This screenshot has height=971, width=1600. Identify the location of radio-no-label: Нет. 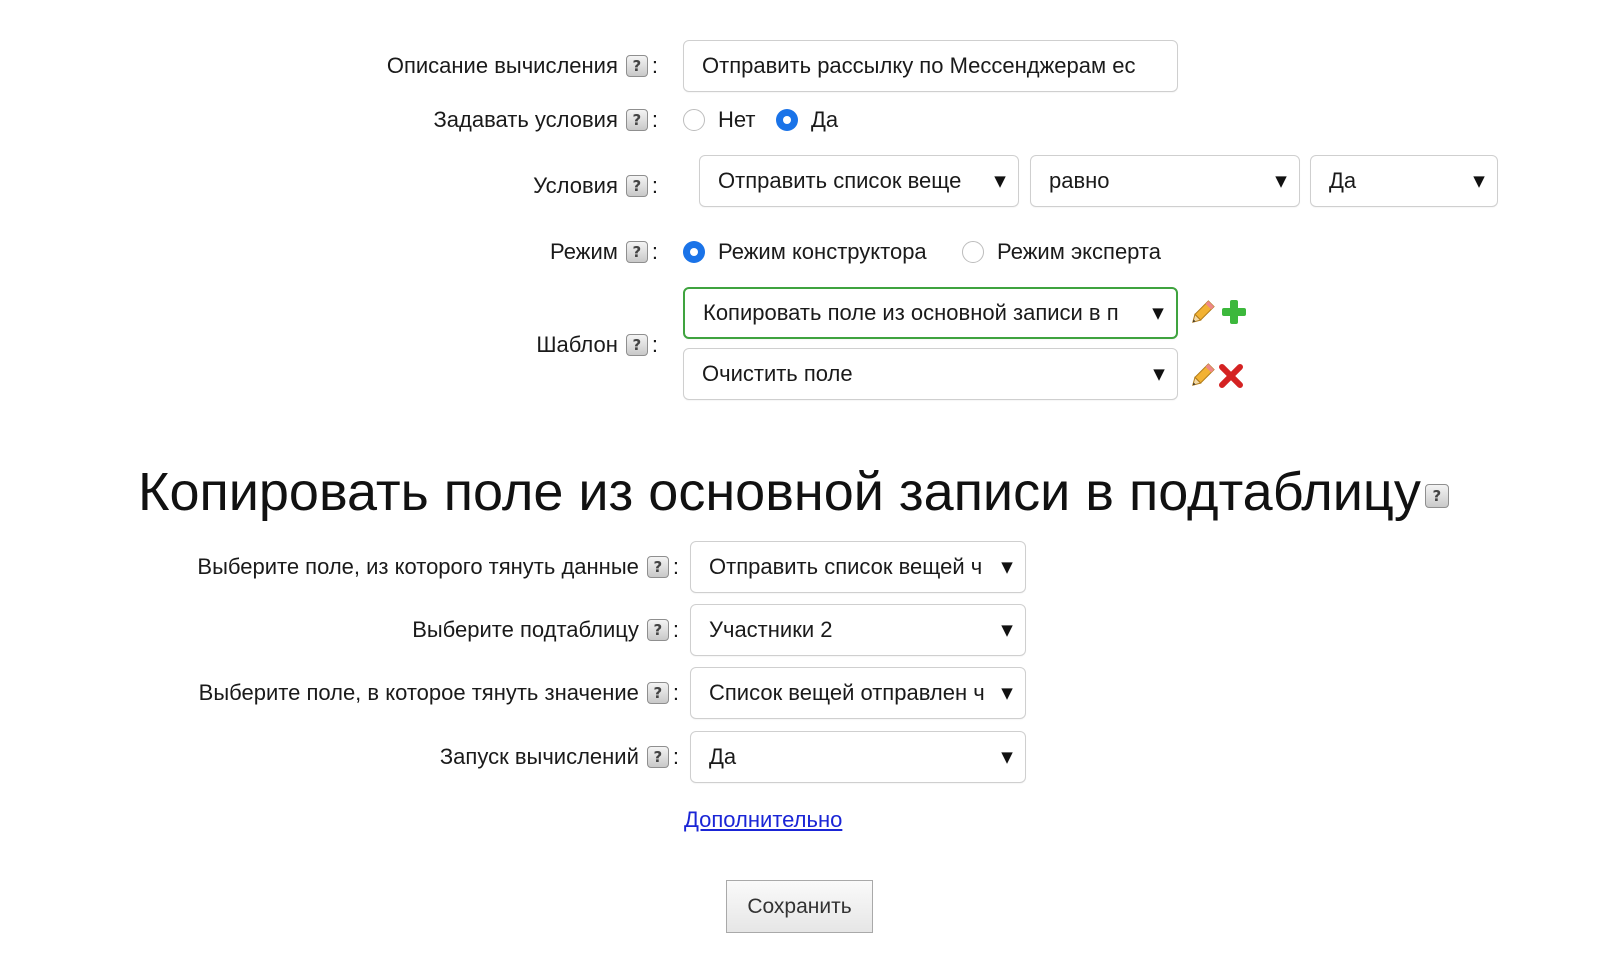
(736, 120).